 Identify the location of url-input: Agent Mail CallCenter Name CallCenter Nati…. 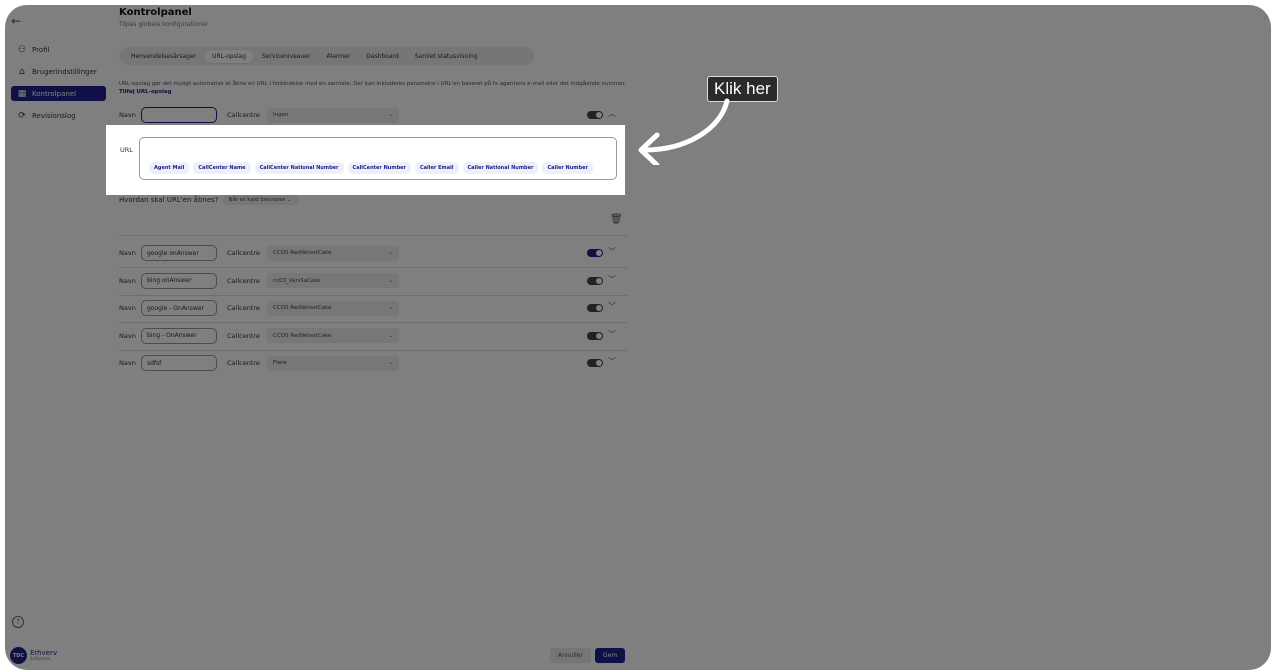
(378, 158).